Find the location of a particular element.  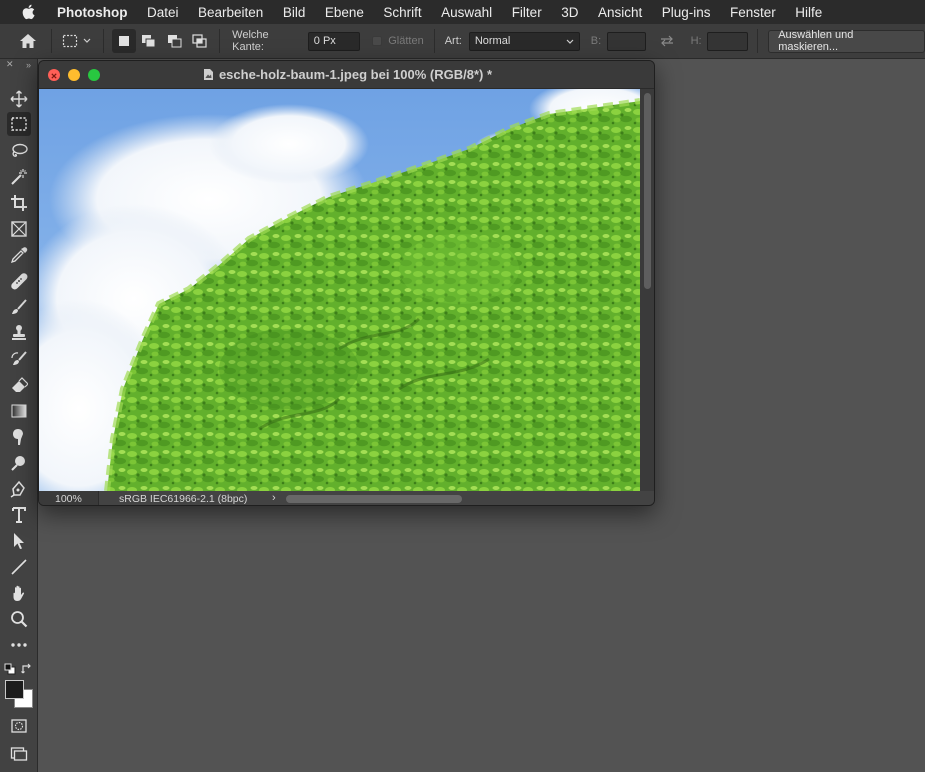

swap-arrows-icon is located at coordinates (666, 41).